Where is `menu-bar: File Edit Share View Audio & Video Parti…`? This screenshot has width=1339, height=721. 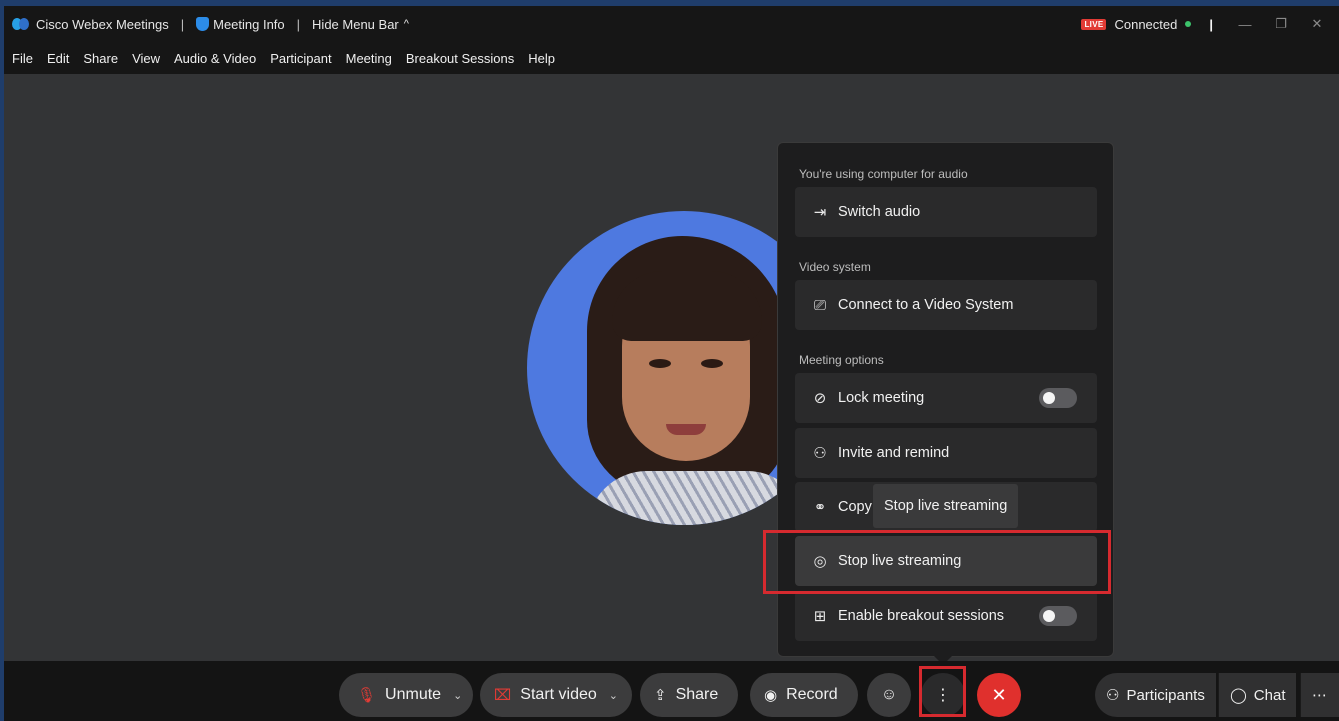
menu-bar: File Edit Share View Audio & Video Parti… is located at coordinates (671, 58).